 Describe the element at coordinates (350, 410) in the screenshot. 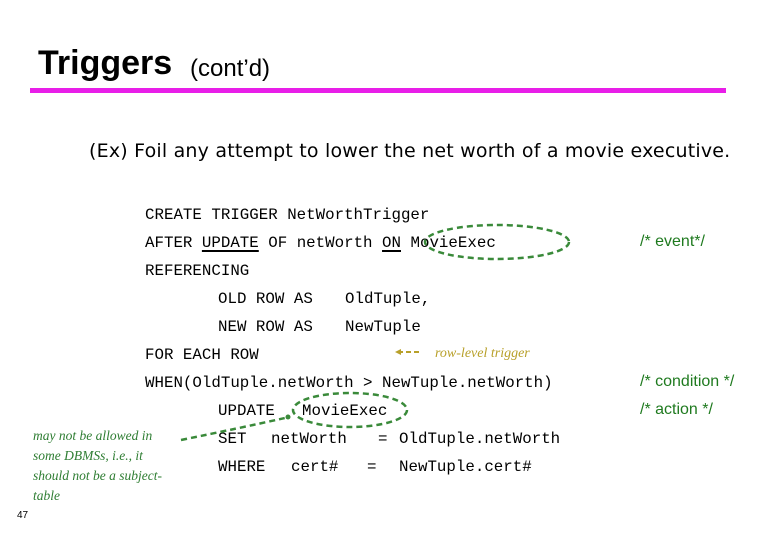

I see `update-table-highlight-ellipse` at that location.